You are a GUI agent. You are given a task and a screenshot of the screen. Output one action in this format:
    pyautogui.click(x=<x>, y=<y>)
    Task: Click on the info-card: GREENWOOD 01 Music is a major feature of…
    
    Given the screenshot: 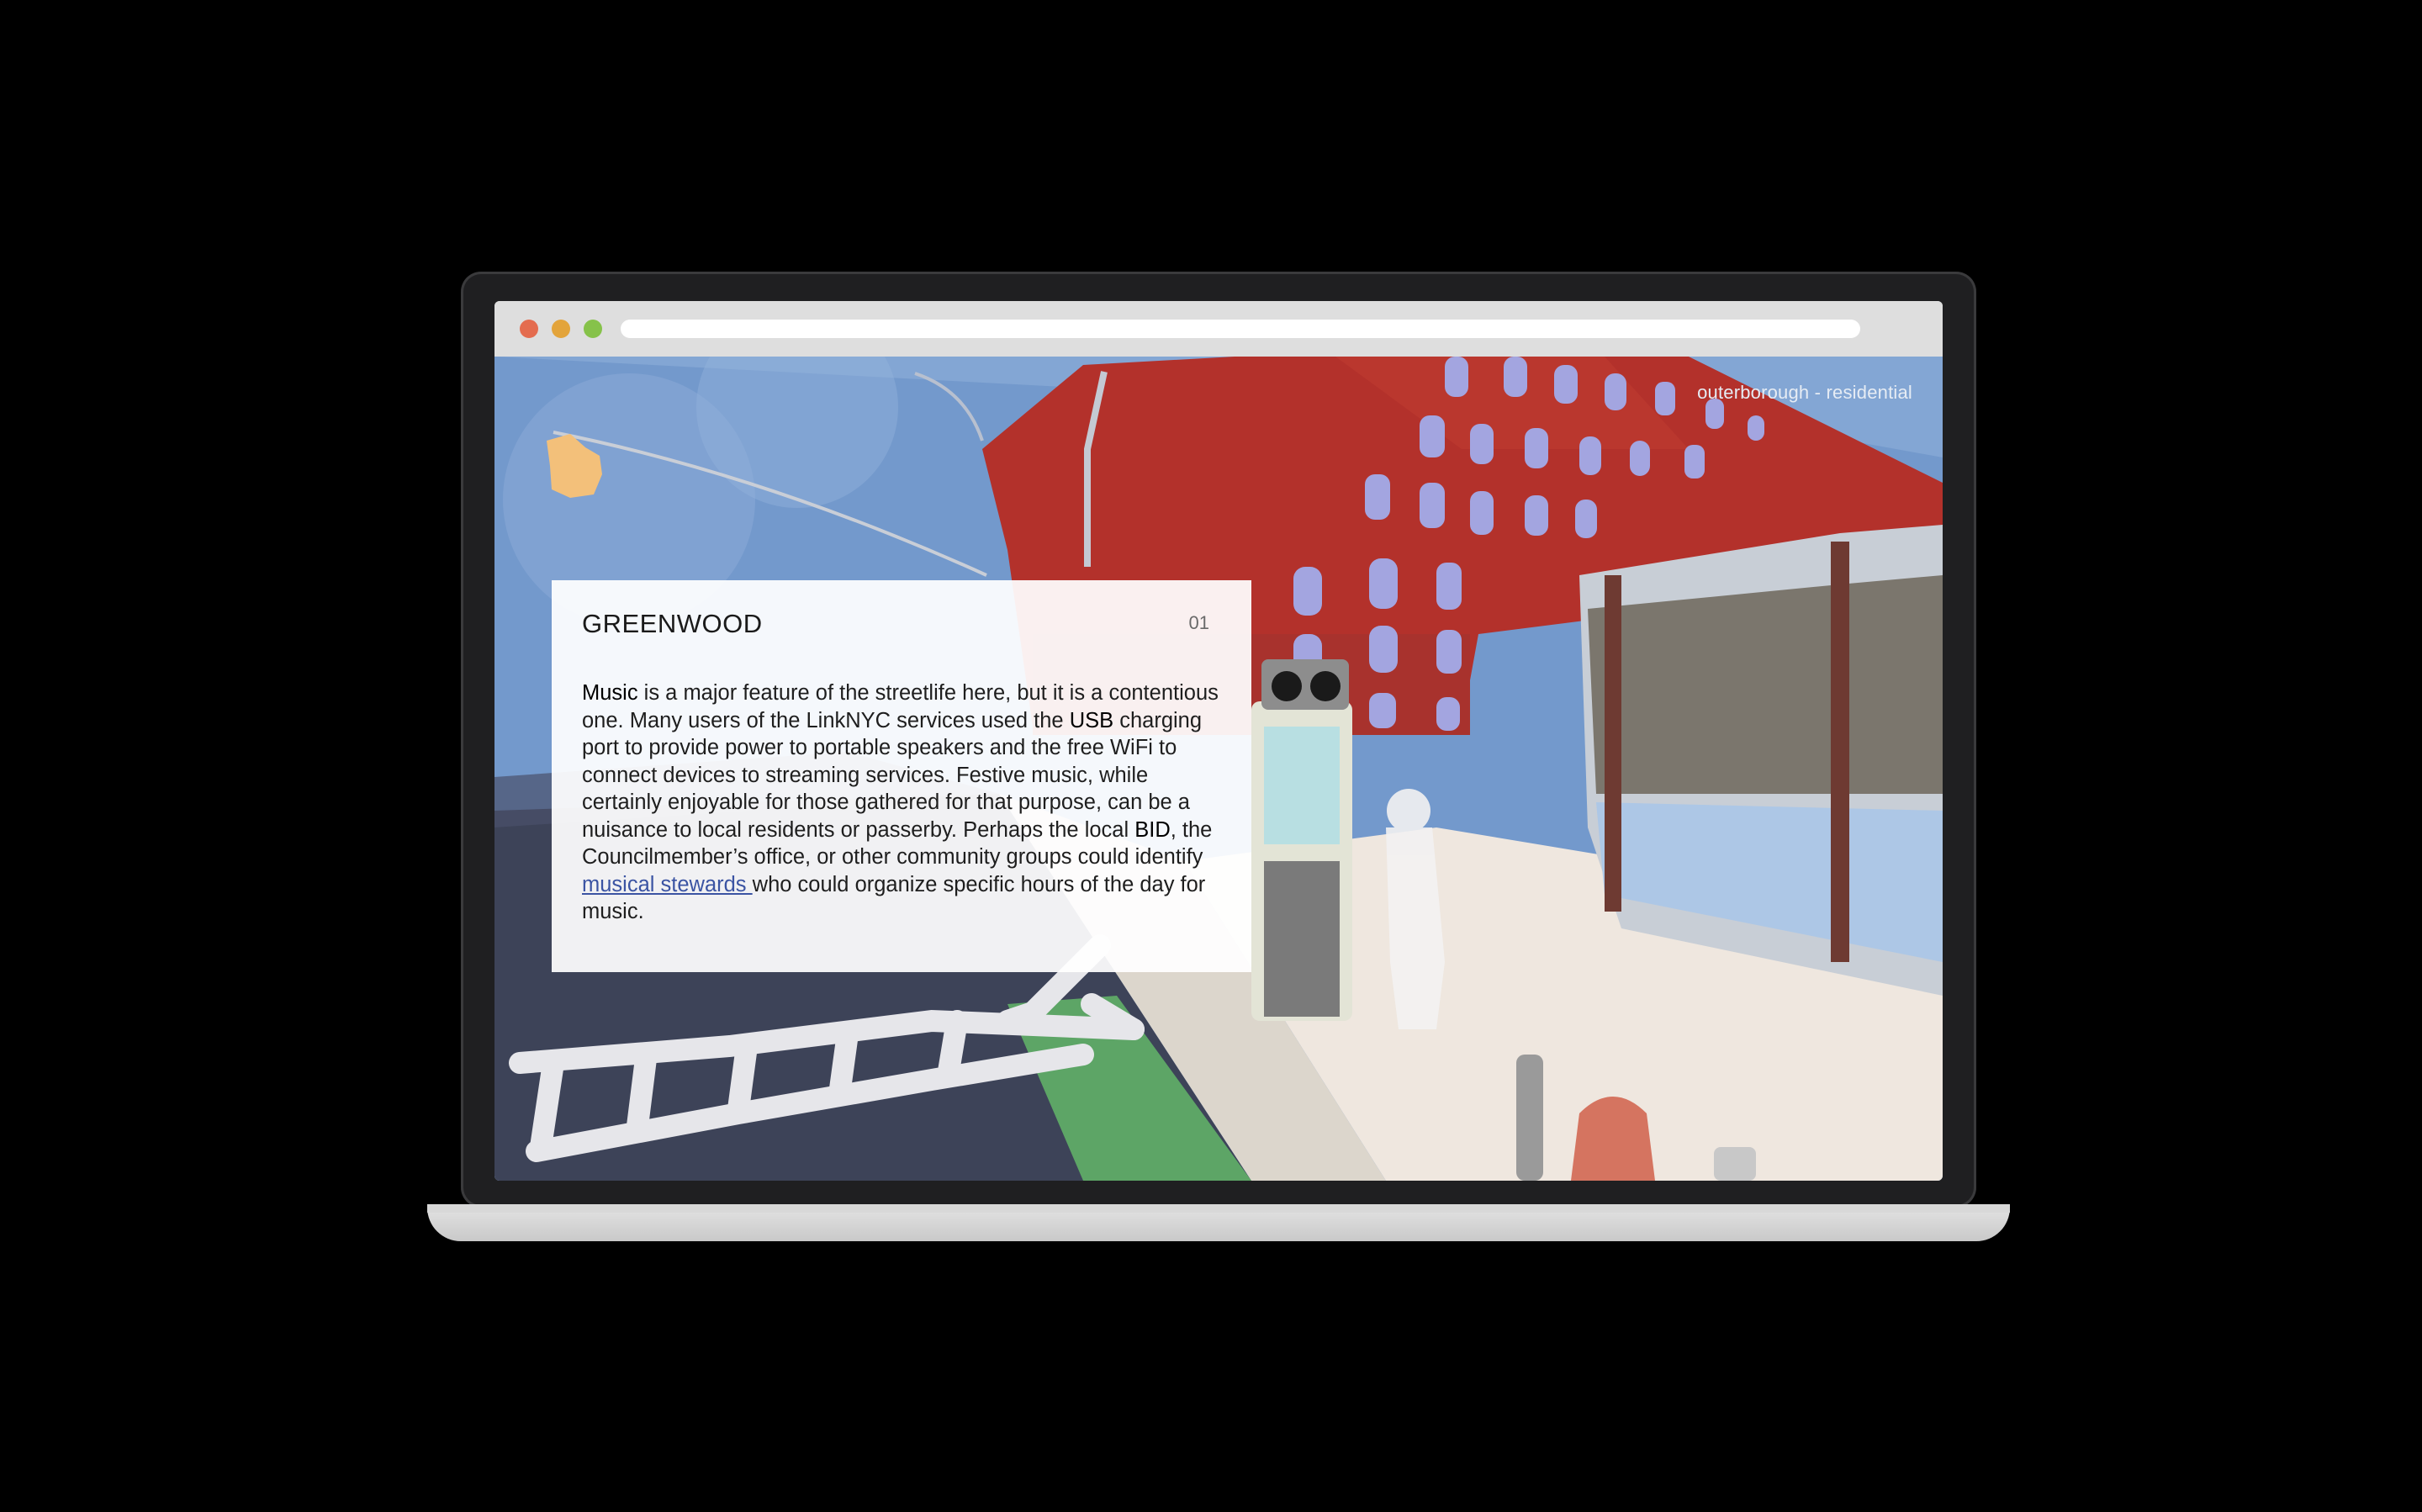 What is the action you would take?
    pyautogui.click(x=901, y=776)
    